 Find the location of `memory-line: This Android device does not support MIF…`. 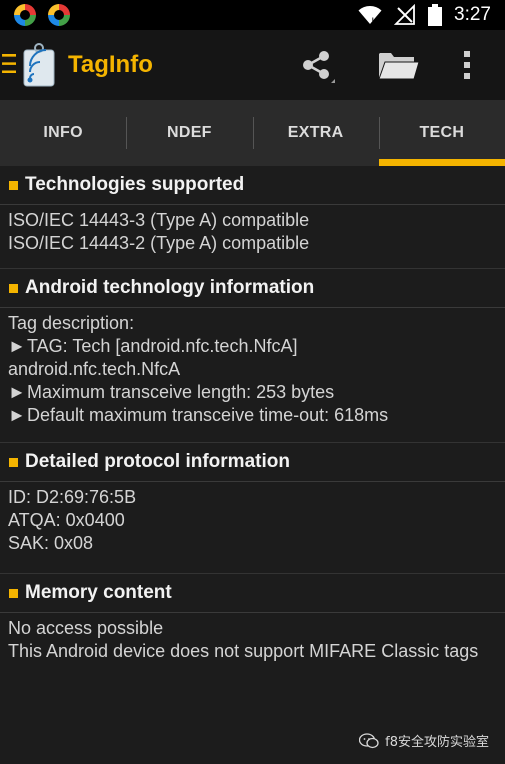

memory-line: This Android device does not support MIF… is located at coordinates (243, 651).